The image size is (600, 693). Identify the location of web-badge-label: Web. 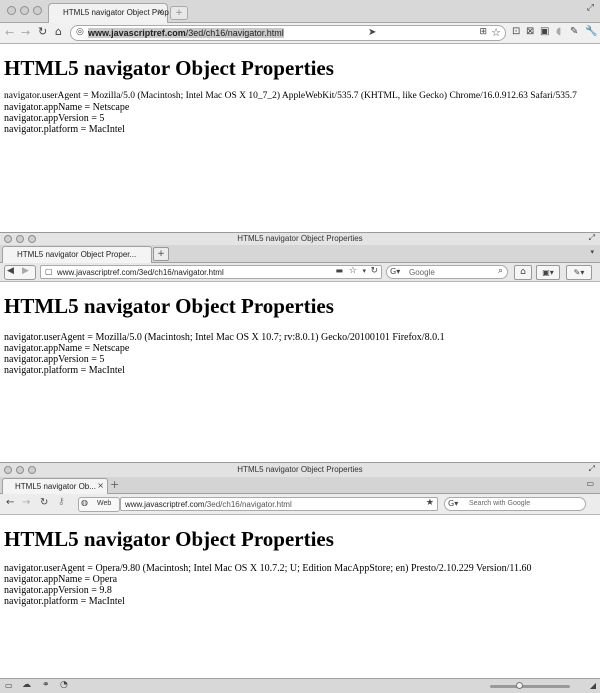
(104, 503).